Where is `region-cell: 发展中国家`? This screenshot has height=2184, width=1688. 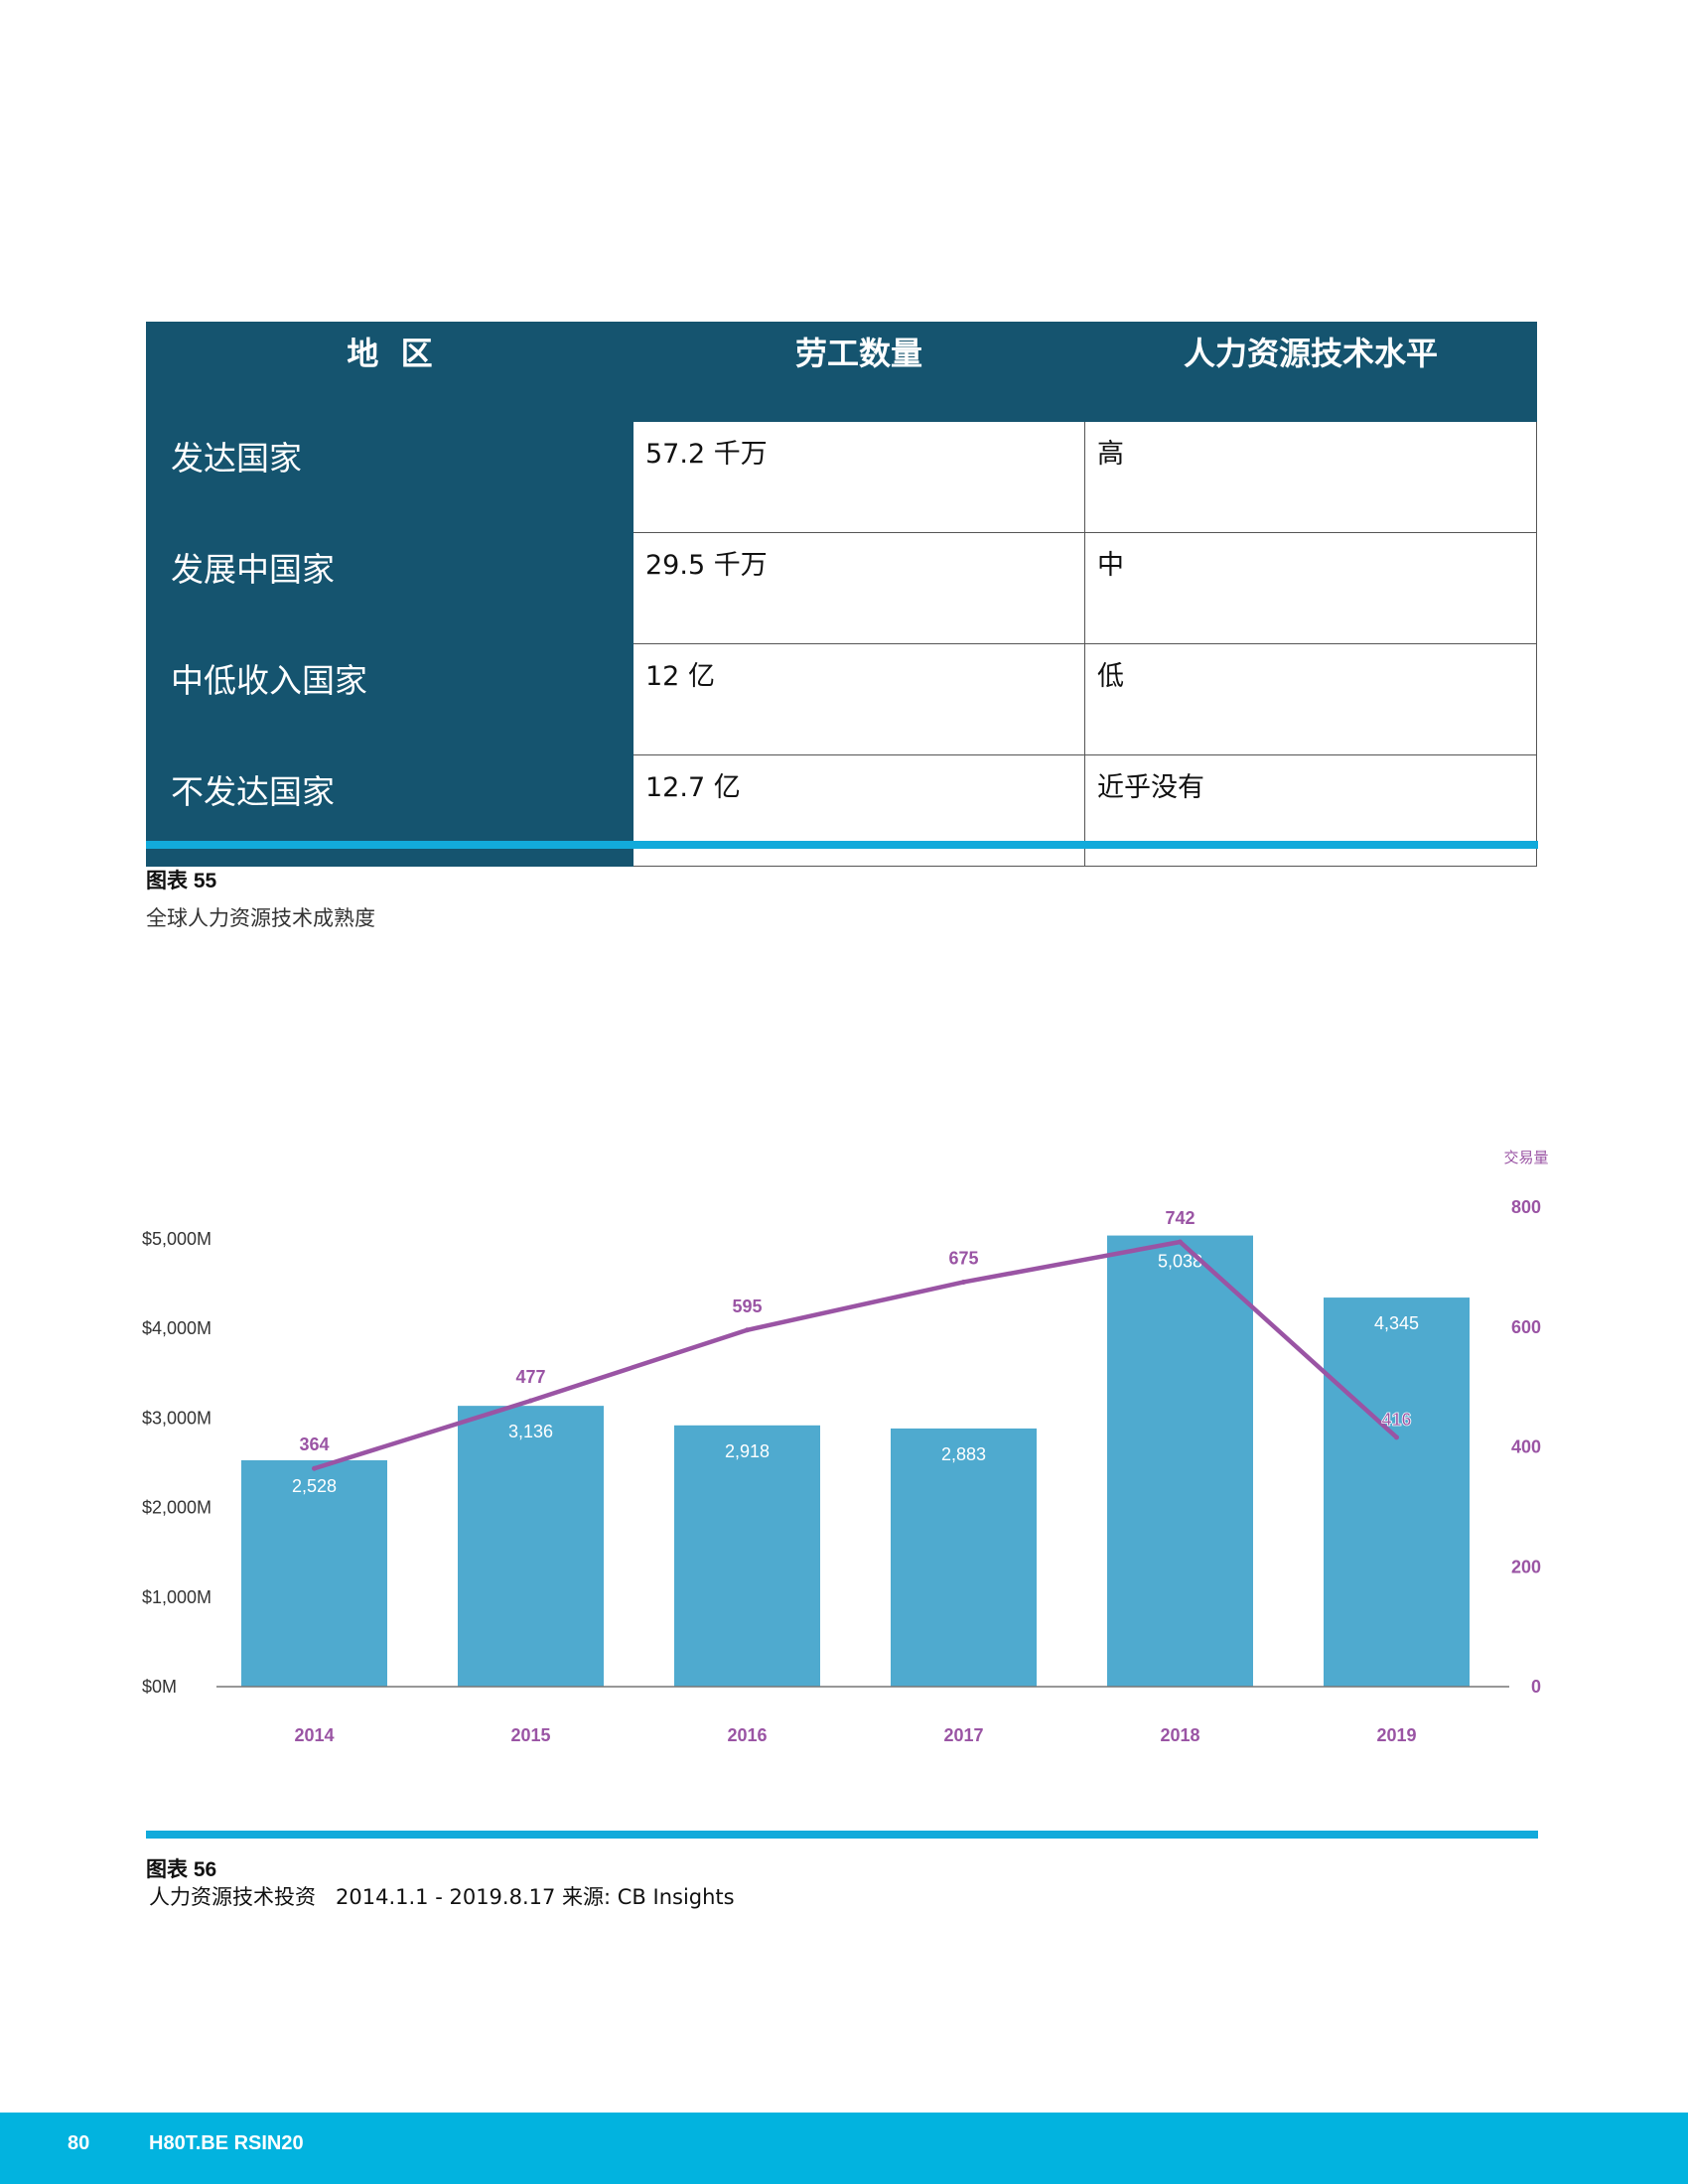 region-cell: 发展中国家 is located at coordinates (389, 588).